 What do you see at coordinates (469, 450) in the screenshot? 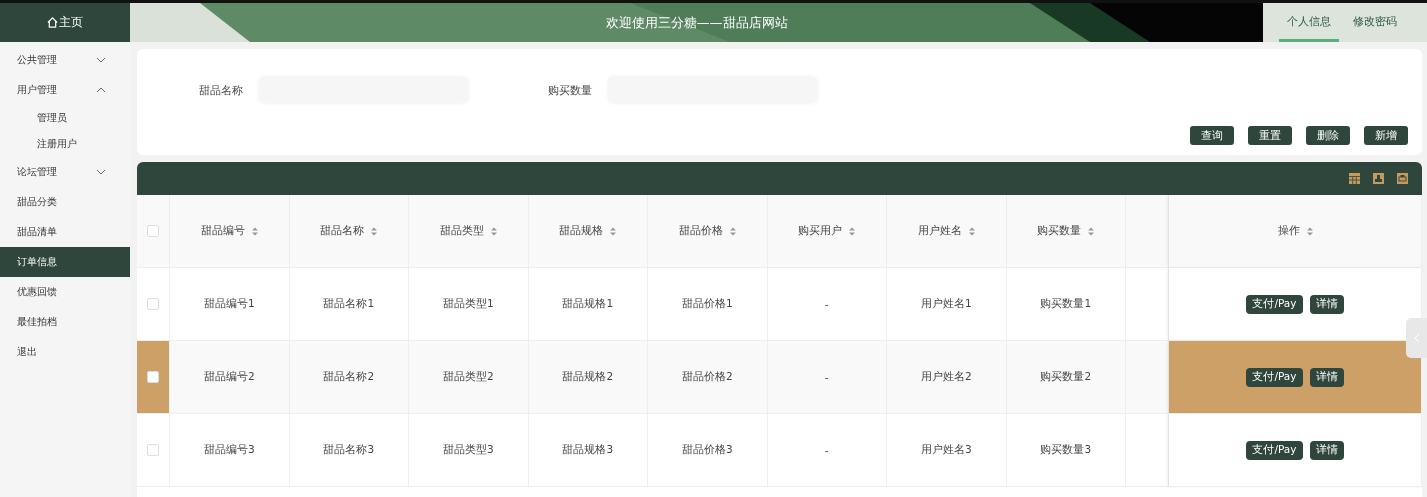
I see `table-cell: 甜品类型3` at bounding box center [469, 450].